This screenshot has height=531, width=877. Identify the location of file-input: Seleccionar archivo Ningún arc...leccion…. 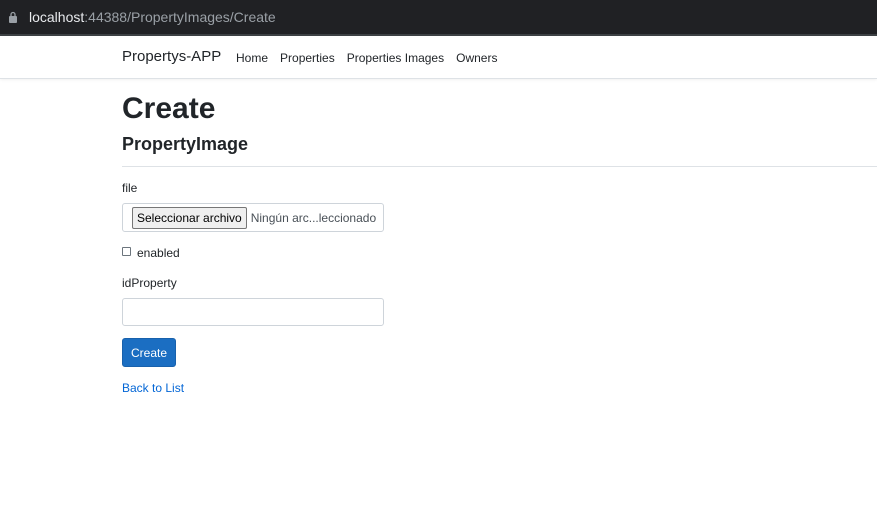
(253, 217).